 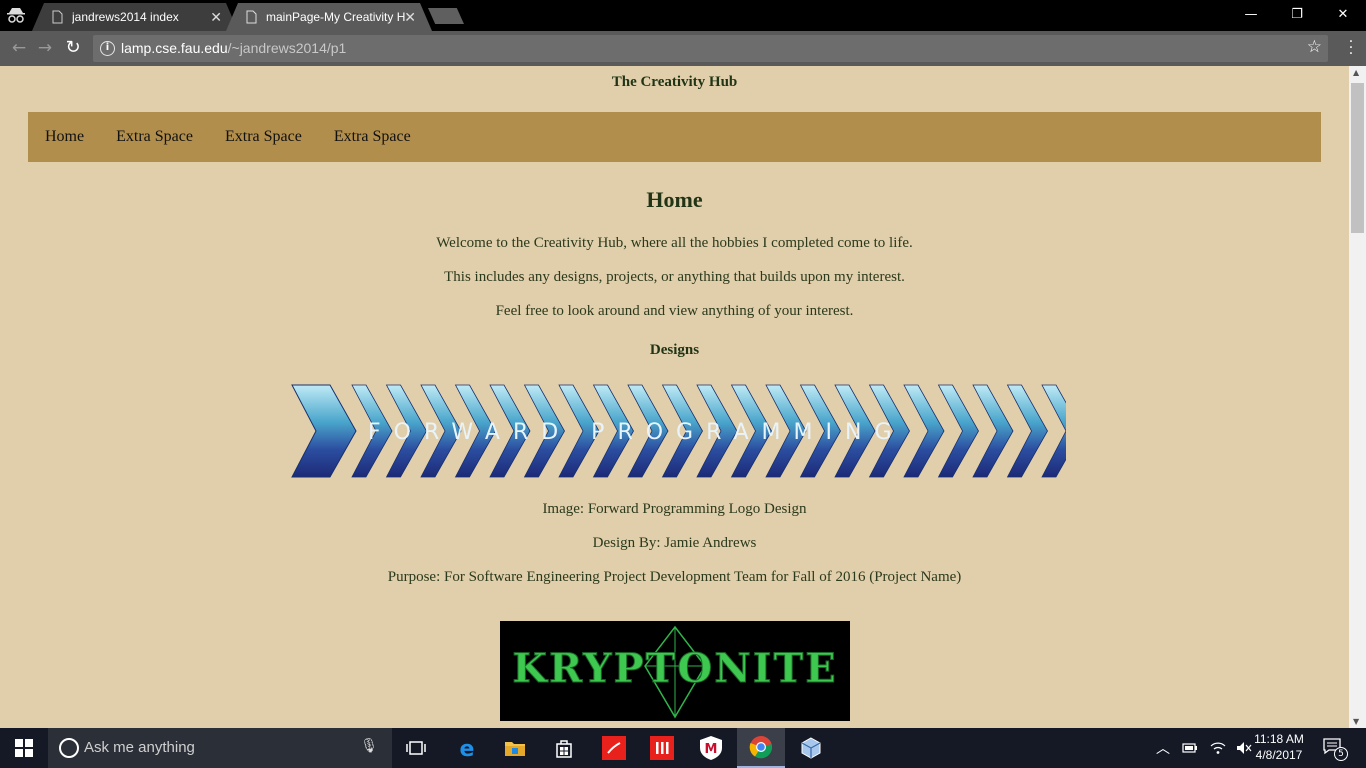 What do you see at coordinates (1351, 48) in the screenshot?
I see `chrome-menu-icon: · · ·` at bounding box center [1351, 48].